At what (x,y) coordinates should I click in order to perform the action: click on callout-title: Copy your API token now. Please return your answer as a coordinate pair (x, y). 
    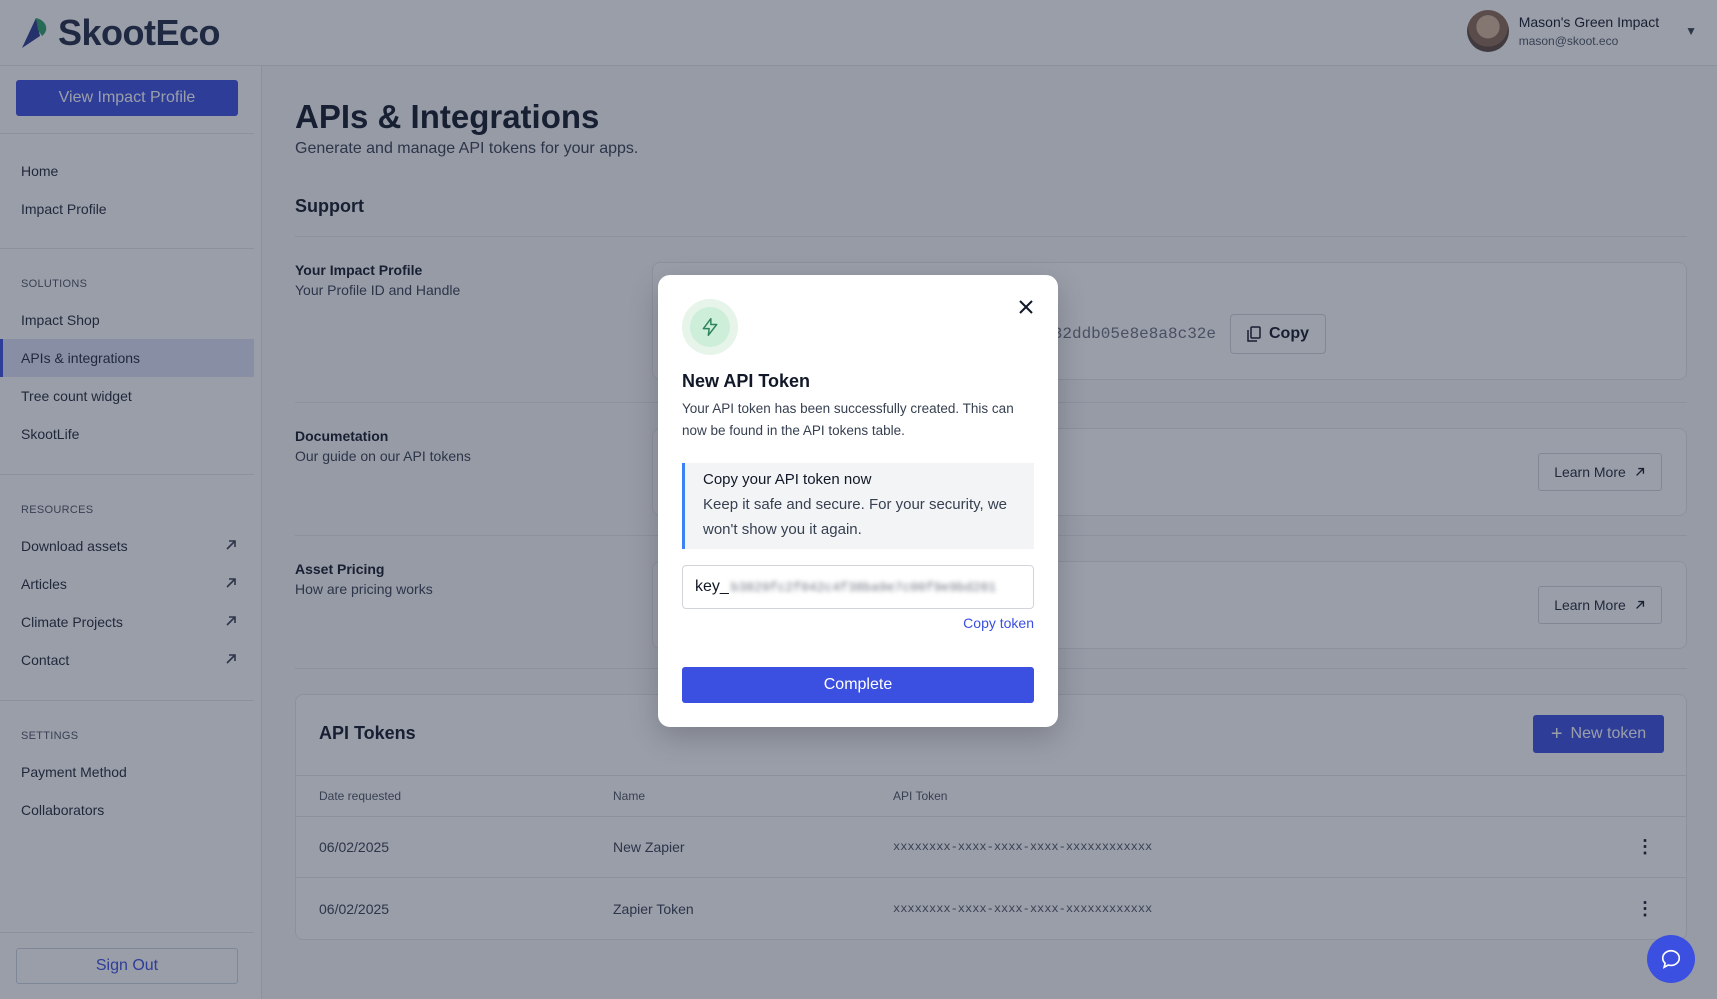
    Looking at the image, I should click on (787, 479).